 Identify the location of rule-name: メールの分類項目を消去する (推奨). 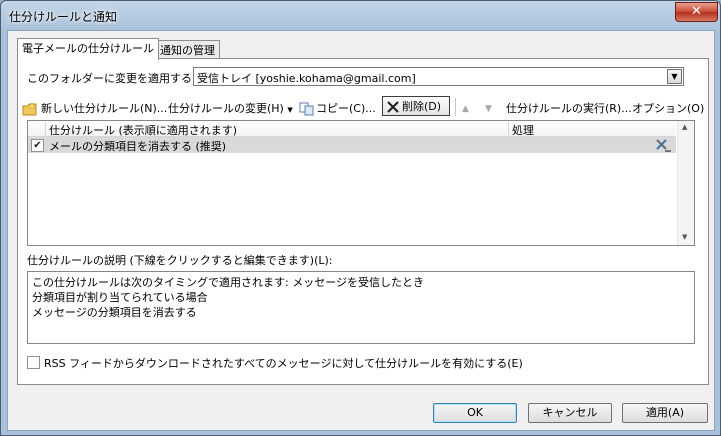
(138, 146).